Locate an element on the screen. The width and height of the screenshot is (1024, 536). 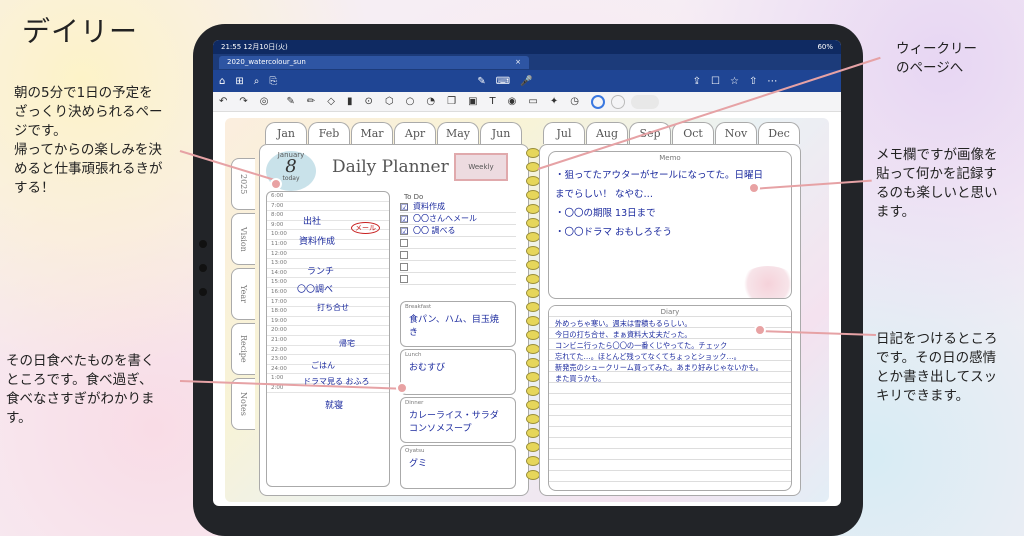
thickness-button is located at coordinates (644, 101).